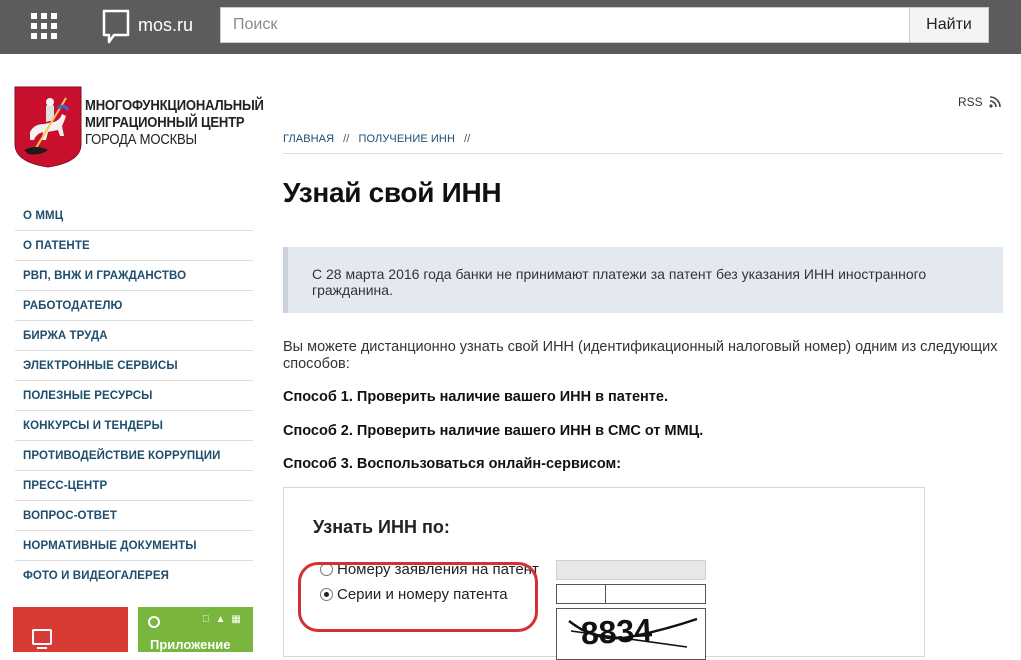  What do you see at coordinates (995, 102) in the screenshot?
I see `rss-icon` at bounding box center [995, 102].